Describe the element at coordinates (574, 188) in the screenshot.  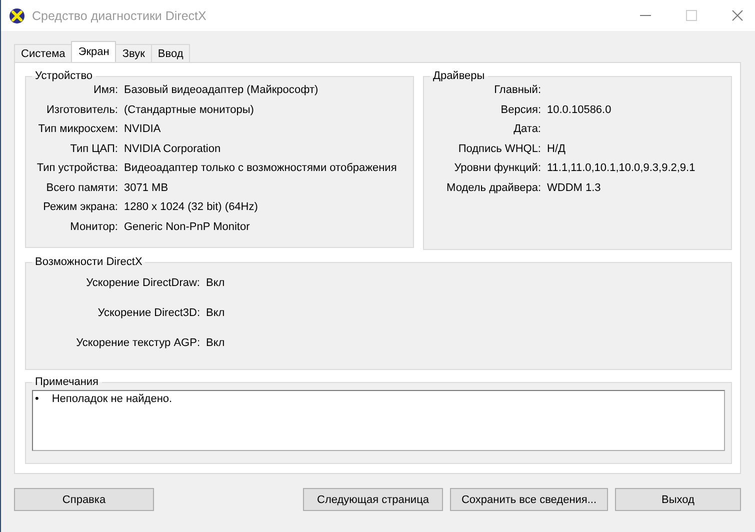
I see `field-value: WDDM 1.3` at that location.